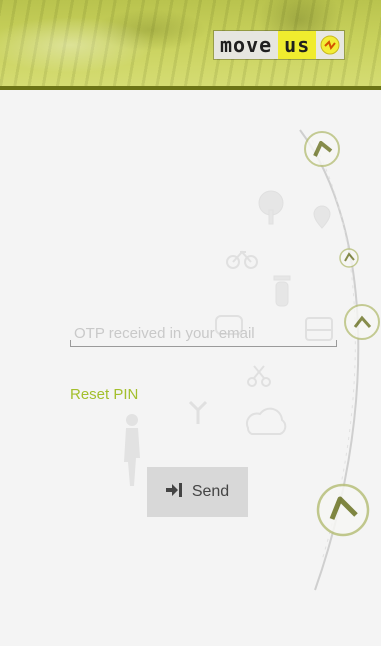 Image resolution: width=381 pixels, height=646 pixels. I want to click on otp-input-underline, so click(203, 346).